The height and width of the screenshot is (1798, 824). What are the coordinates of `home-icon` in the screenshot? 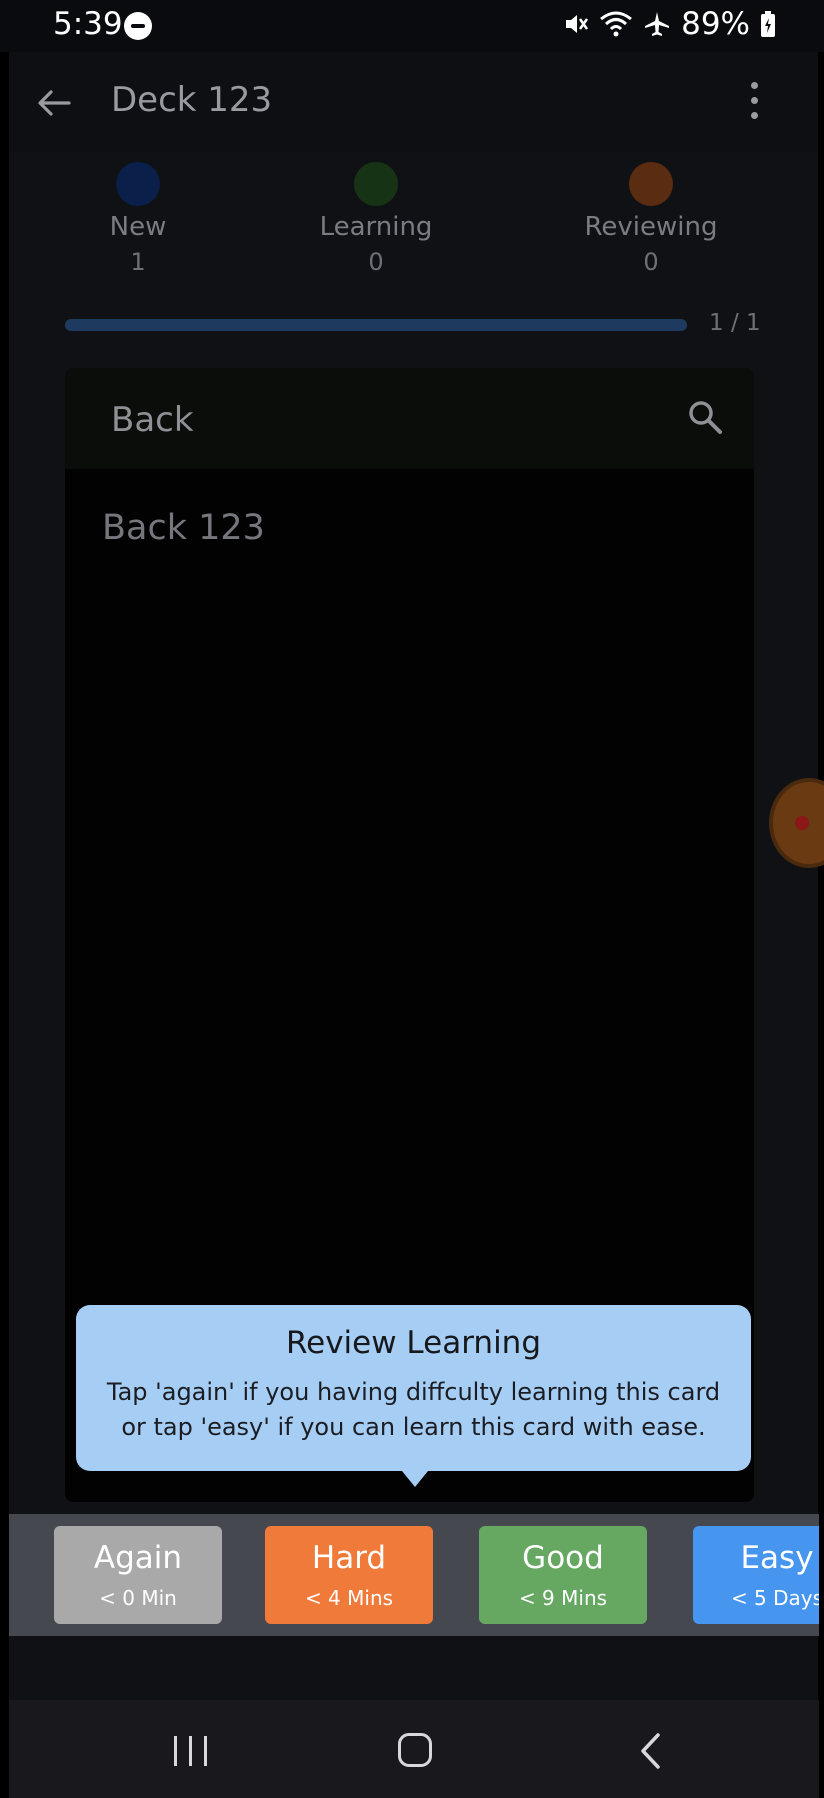 It's located at (415, 1750).